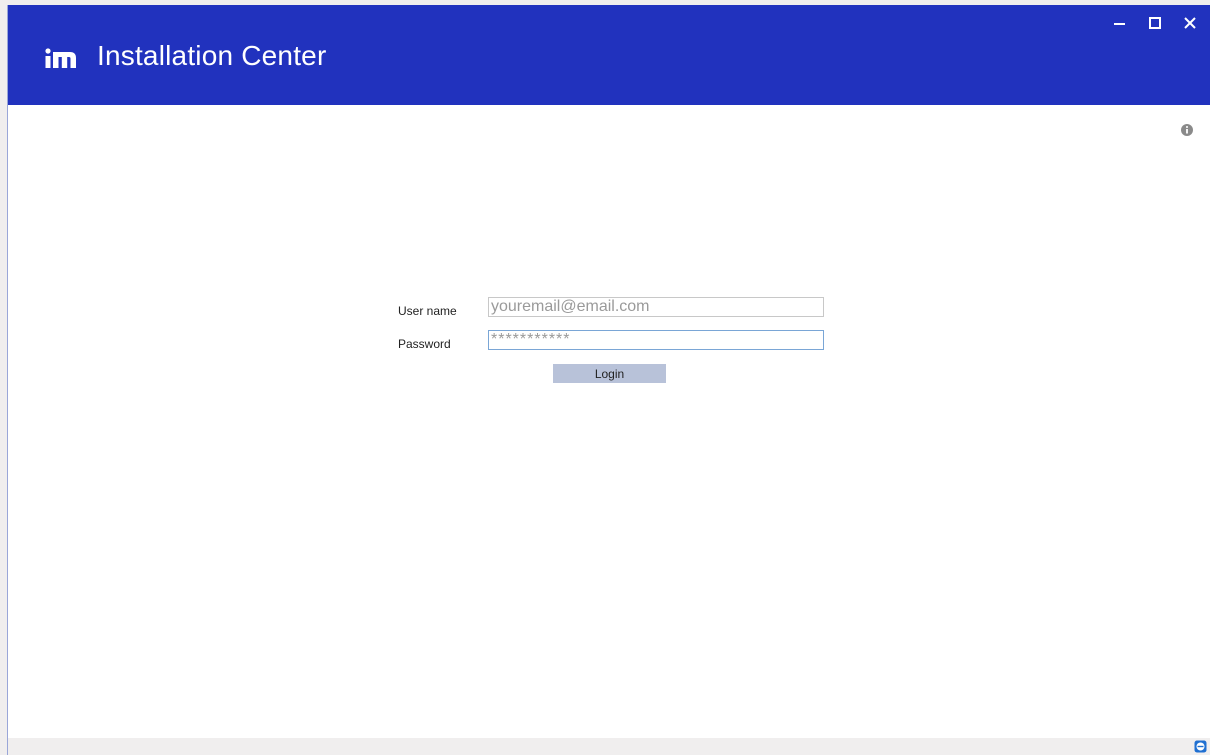 Image resolution: width=1210 pixels, height=755 pixels. I want to click on maximize-icon, so click(1155, 23).